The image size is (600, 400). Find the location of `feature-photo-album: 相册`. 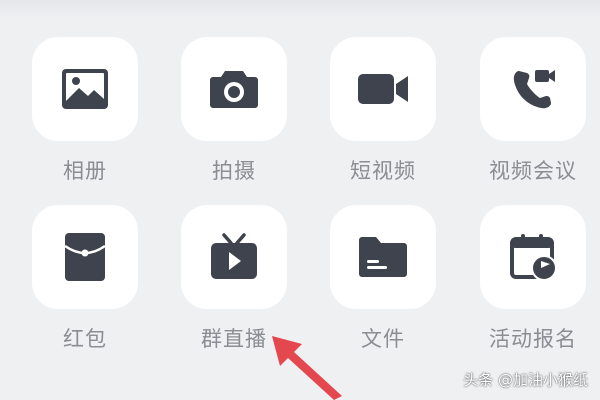

feature-photo-album: 相册 is located at coordinates (85, 111).